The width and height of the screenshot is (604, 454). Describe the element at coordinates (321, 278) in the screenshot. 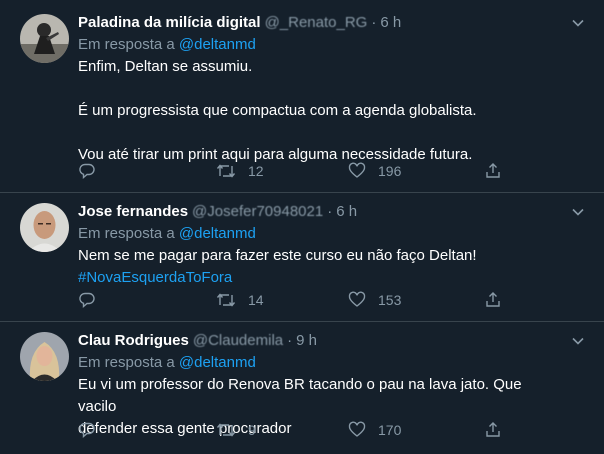

I see `hashtag-link: #NovaEsquerdaToFora` at that location.